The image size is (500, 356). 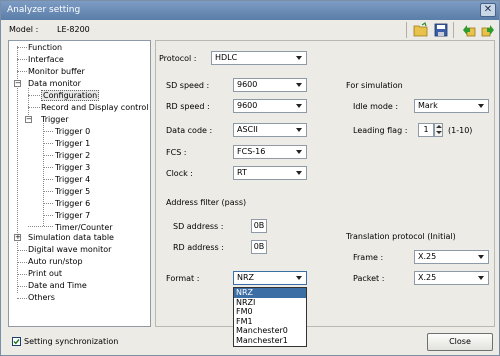 What do you see at coordinates (259, 247) in the screenshot?
I see `rd-address-input: 0B` at bounding box center [259, 247].